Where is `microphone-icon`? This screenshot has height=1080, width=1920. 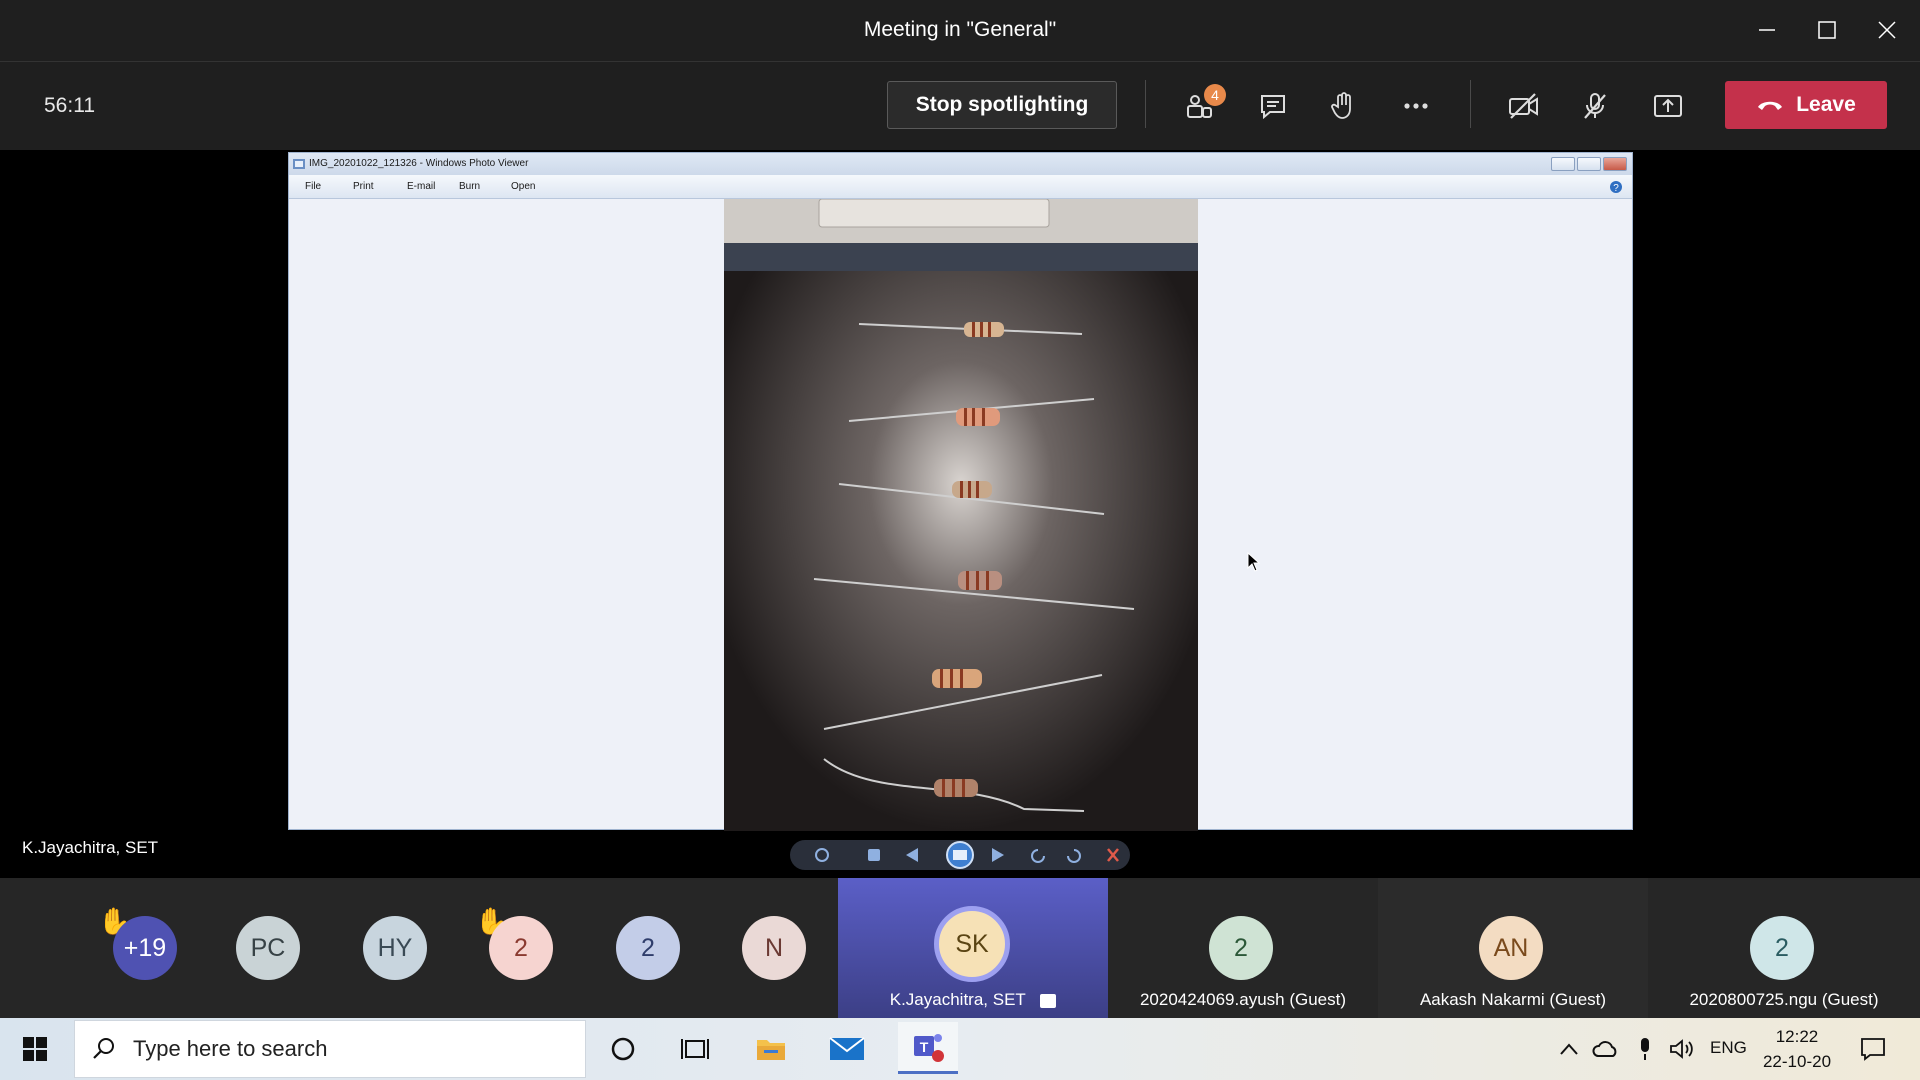 microphone-icon is located at coordinates (1645, 1049).